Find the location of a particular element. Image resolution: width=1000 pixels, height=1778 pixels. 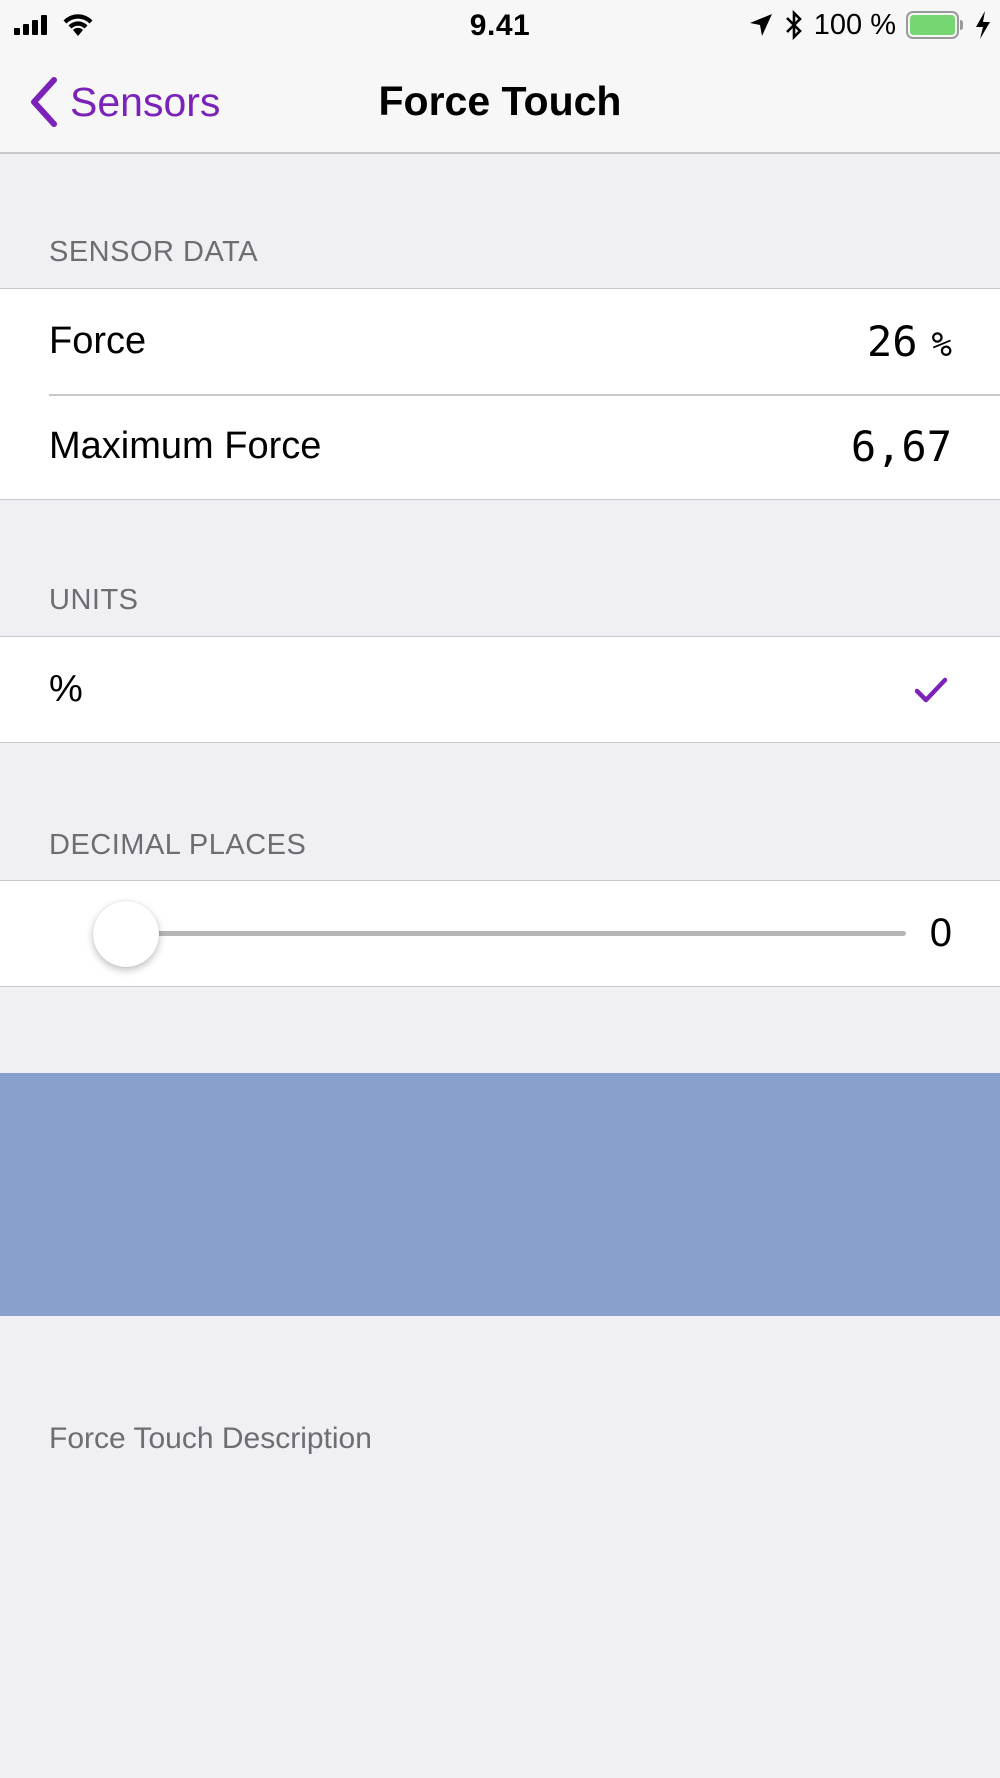

units-group: % is located at coordinates (500, 689).